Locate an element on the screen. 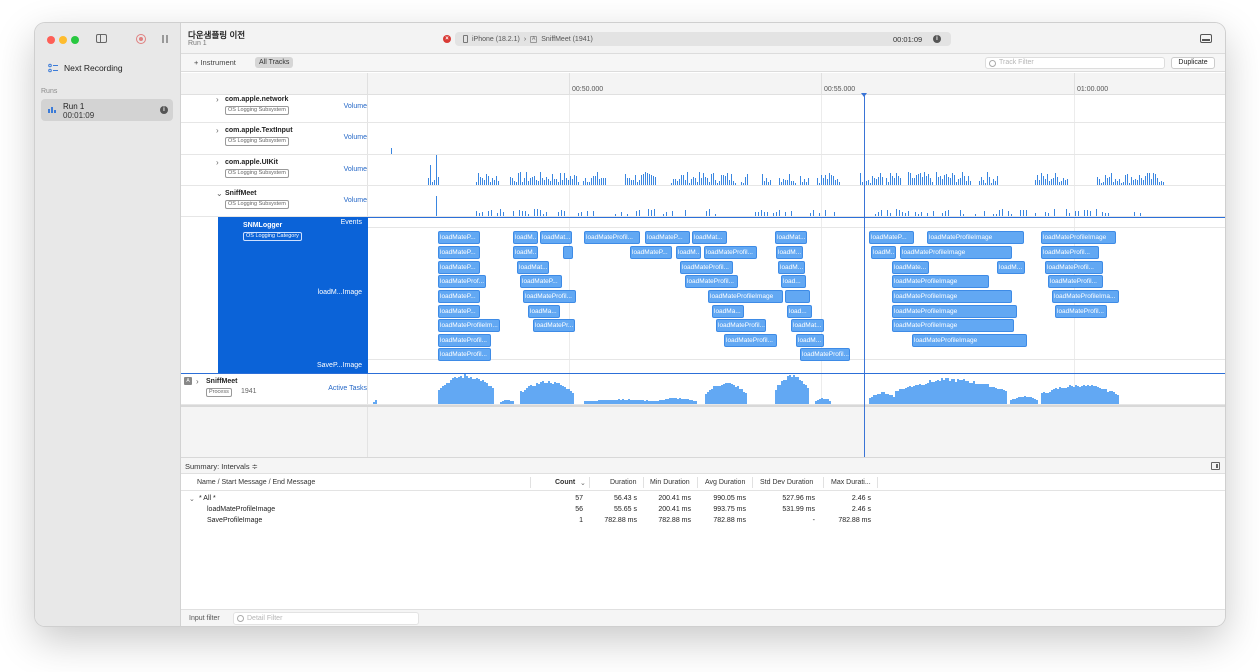 The width and height of the screenshot is (1260, 672). pause-button is located at coordinates (165, 39).